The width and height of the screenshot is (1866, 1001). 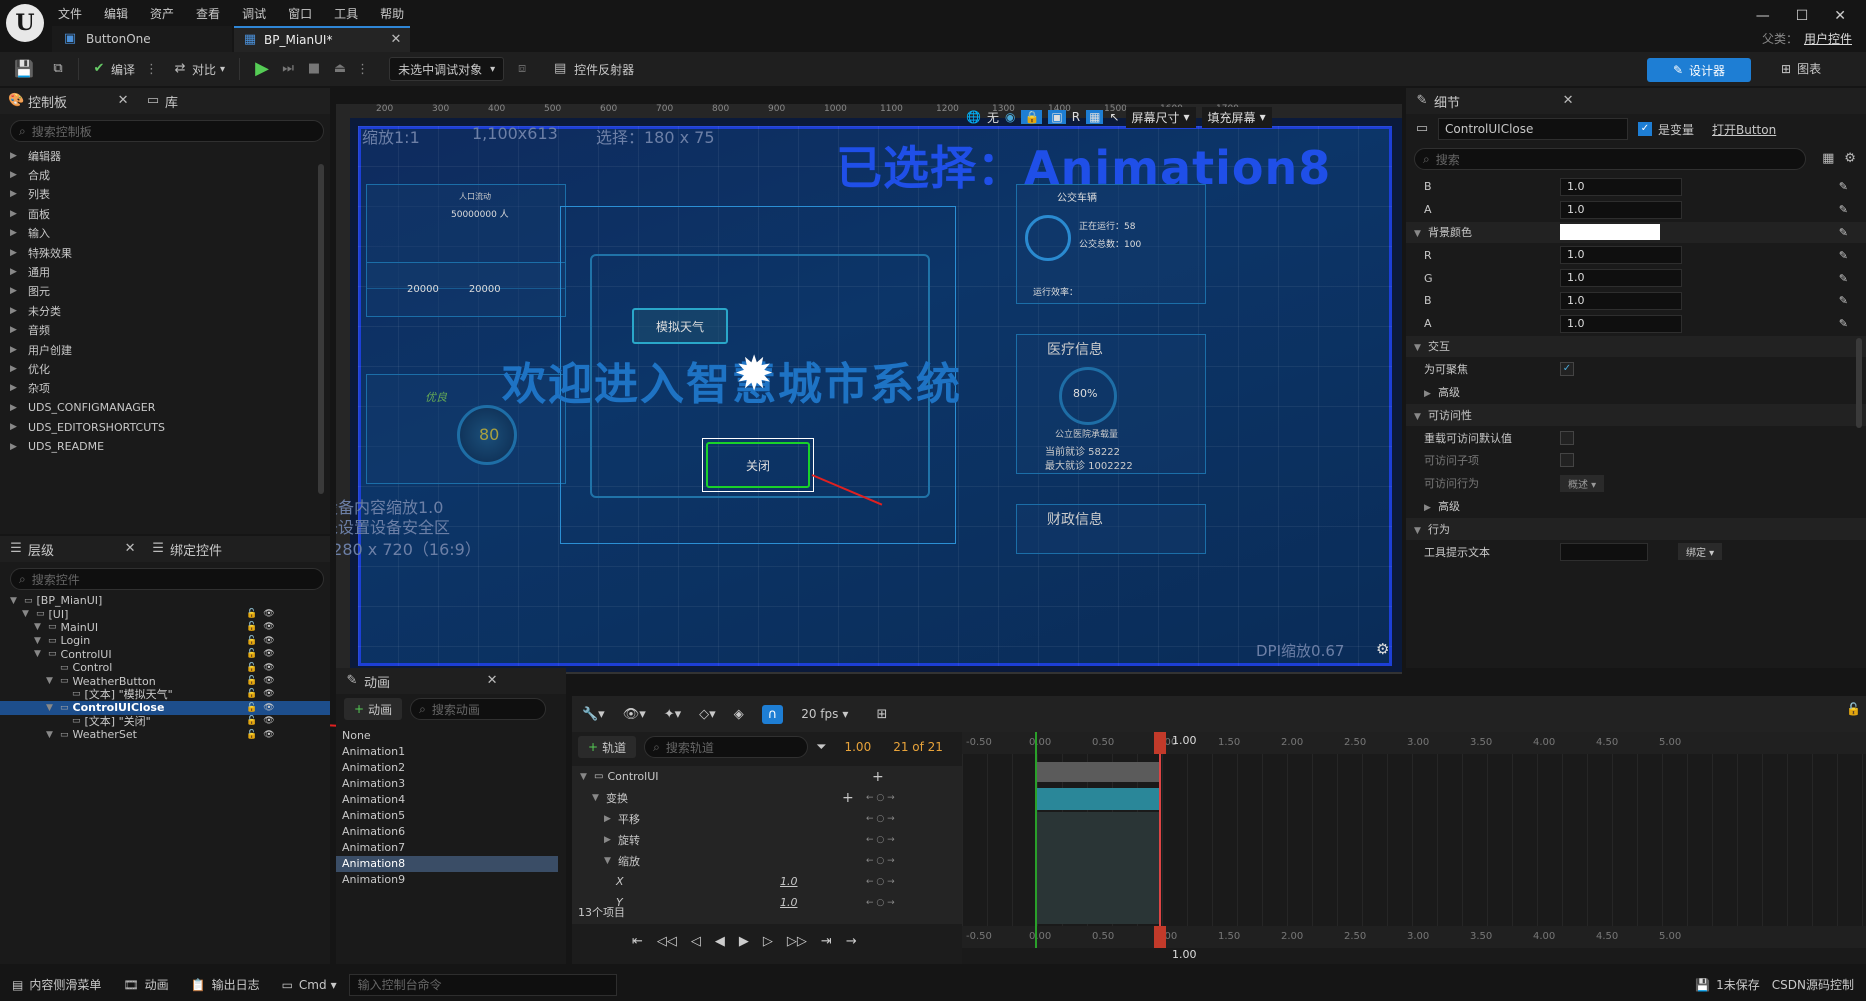 What do you see at coordinates (165, 213) in the screenshot?
I see `palette-category: ▶ 面板` at bounding box center [165, 213].